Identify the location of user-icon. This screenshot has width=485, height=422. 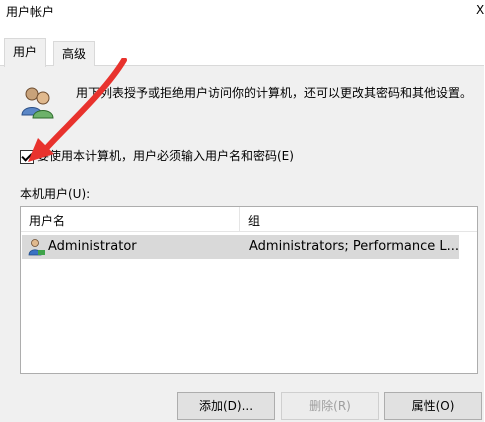
(36, 247).